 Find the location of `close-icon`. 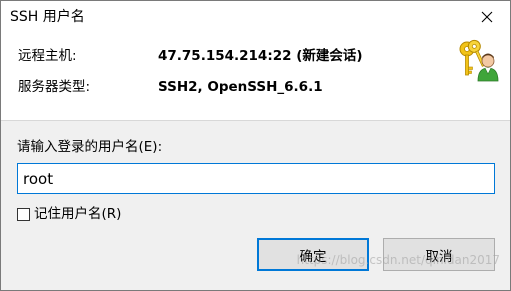

close-icon is located at coordinates (487, 16).